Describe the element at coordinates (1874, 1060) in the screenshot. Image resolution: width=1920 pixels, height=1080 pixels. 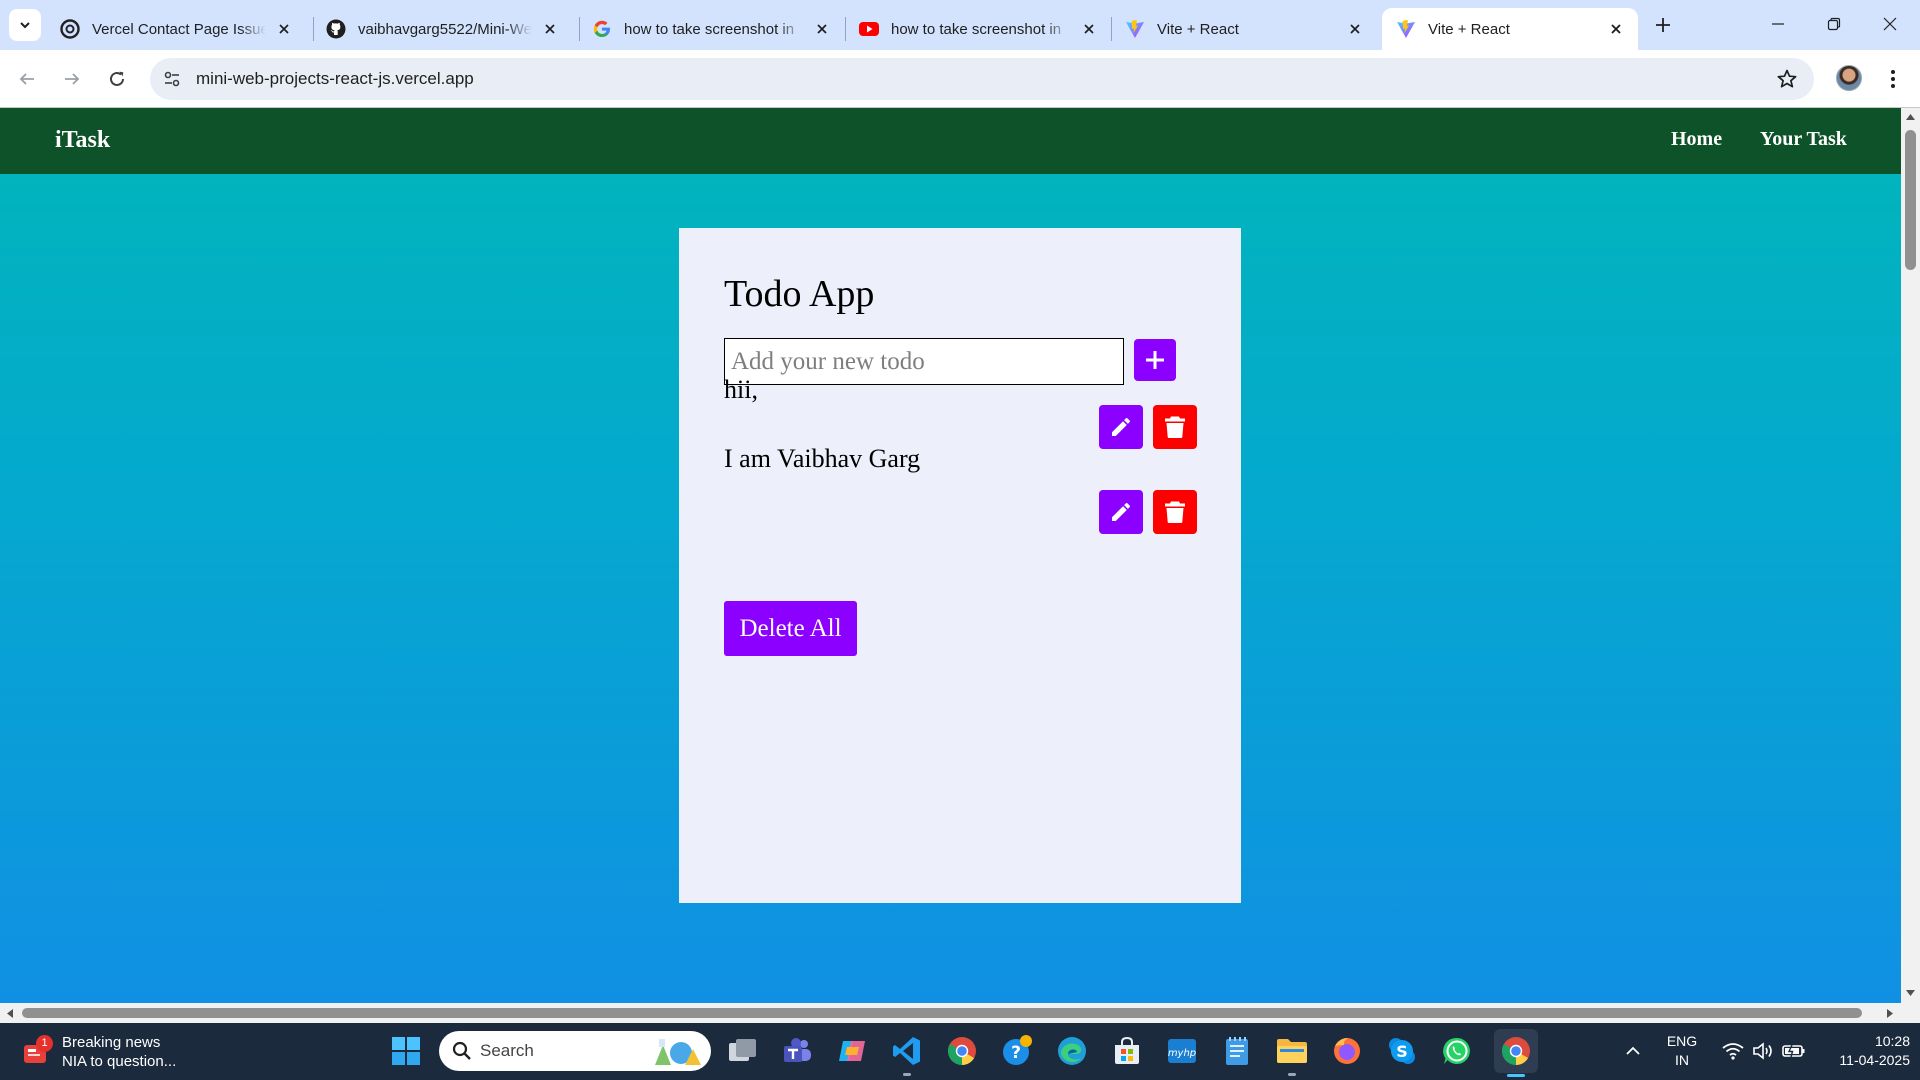
I see `clock-date: 11-04-2025` at that location.